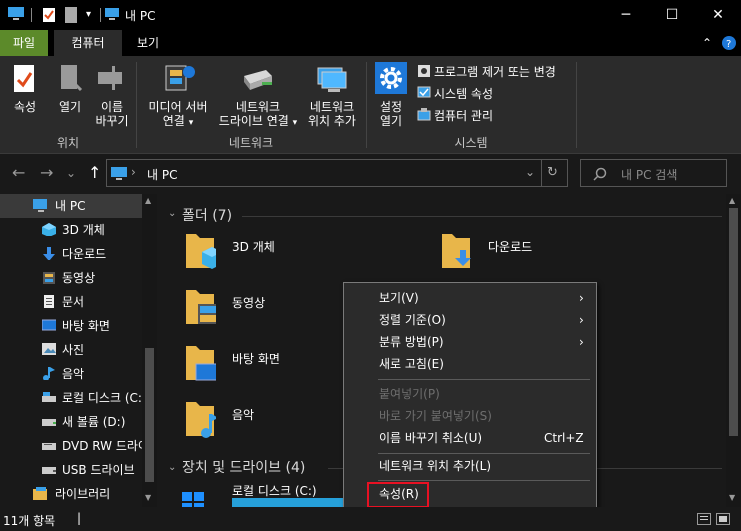 This screenshot has height=531, width=741. Describe the element at coordinates (83, 230) in the screenshot. I see `nav-item-label: 3D 개체` at that location.